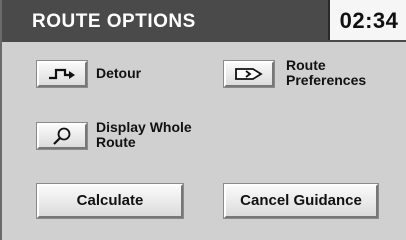 Image resolution: width=406 pixels, height=240 pixels. I want to click on display-whole-route-label-line2: Route, so click(116, 142).